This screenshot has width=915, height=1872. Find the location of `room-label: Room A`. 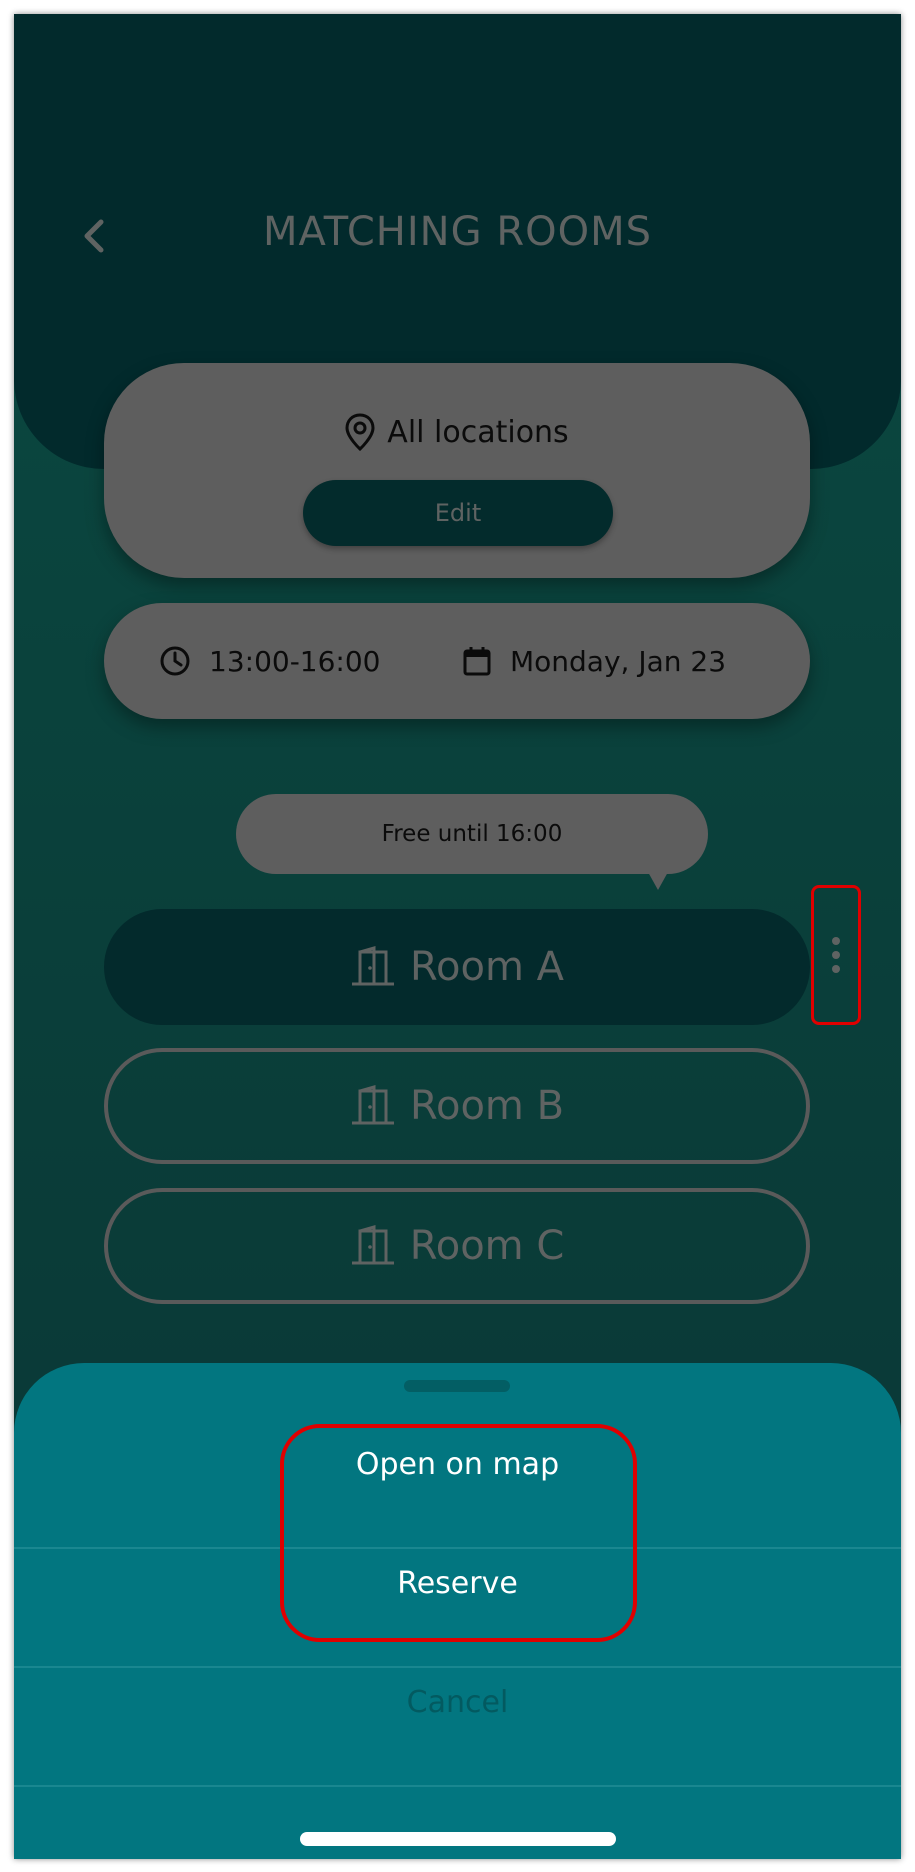

room-label: Room A is located at coordinates (487, 967).